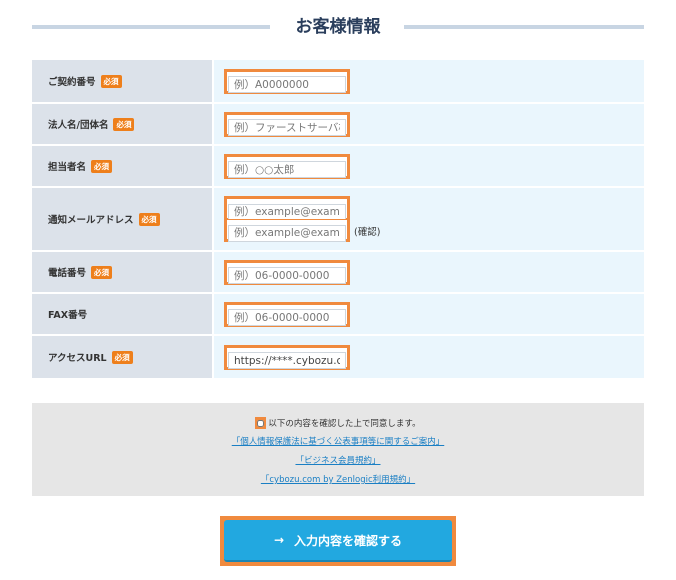 This screenshot has width=676, height=580. I want to click on email-input, so click(287, 212).